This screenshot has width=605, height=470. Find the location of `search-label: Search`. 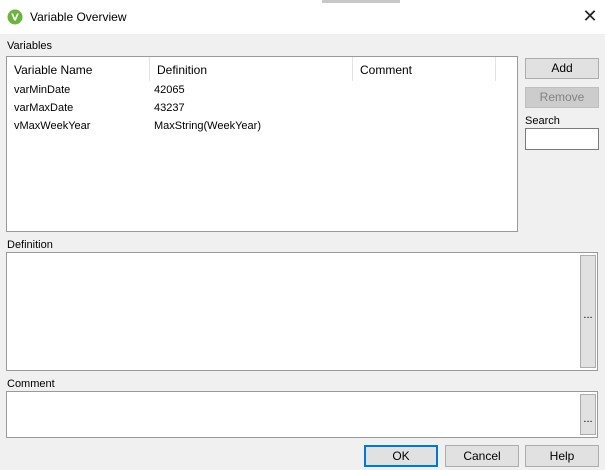

search-label: Search is located at coordinates (542, 121).